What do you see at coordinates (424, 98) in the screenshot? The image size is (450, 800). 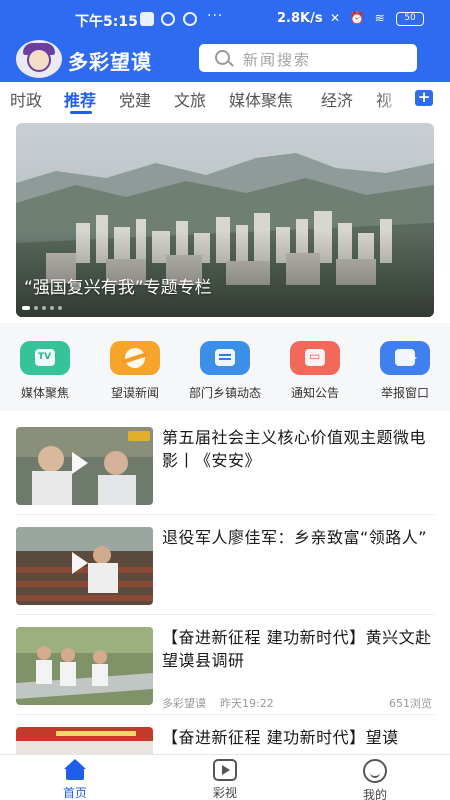 I see `add-channel-button: +` at bounding box center [424, 98].